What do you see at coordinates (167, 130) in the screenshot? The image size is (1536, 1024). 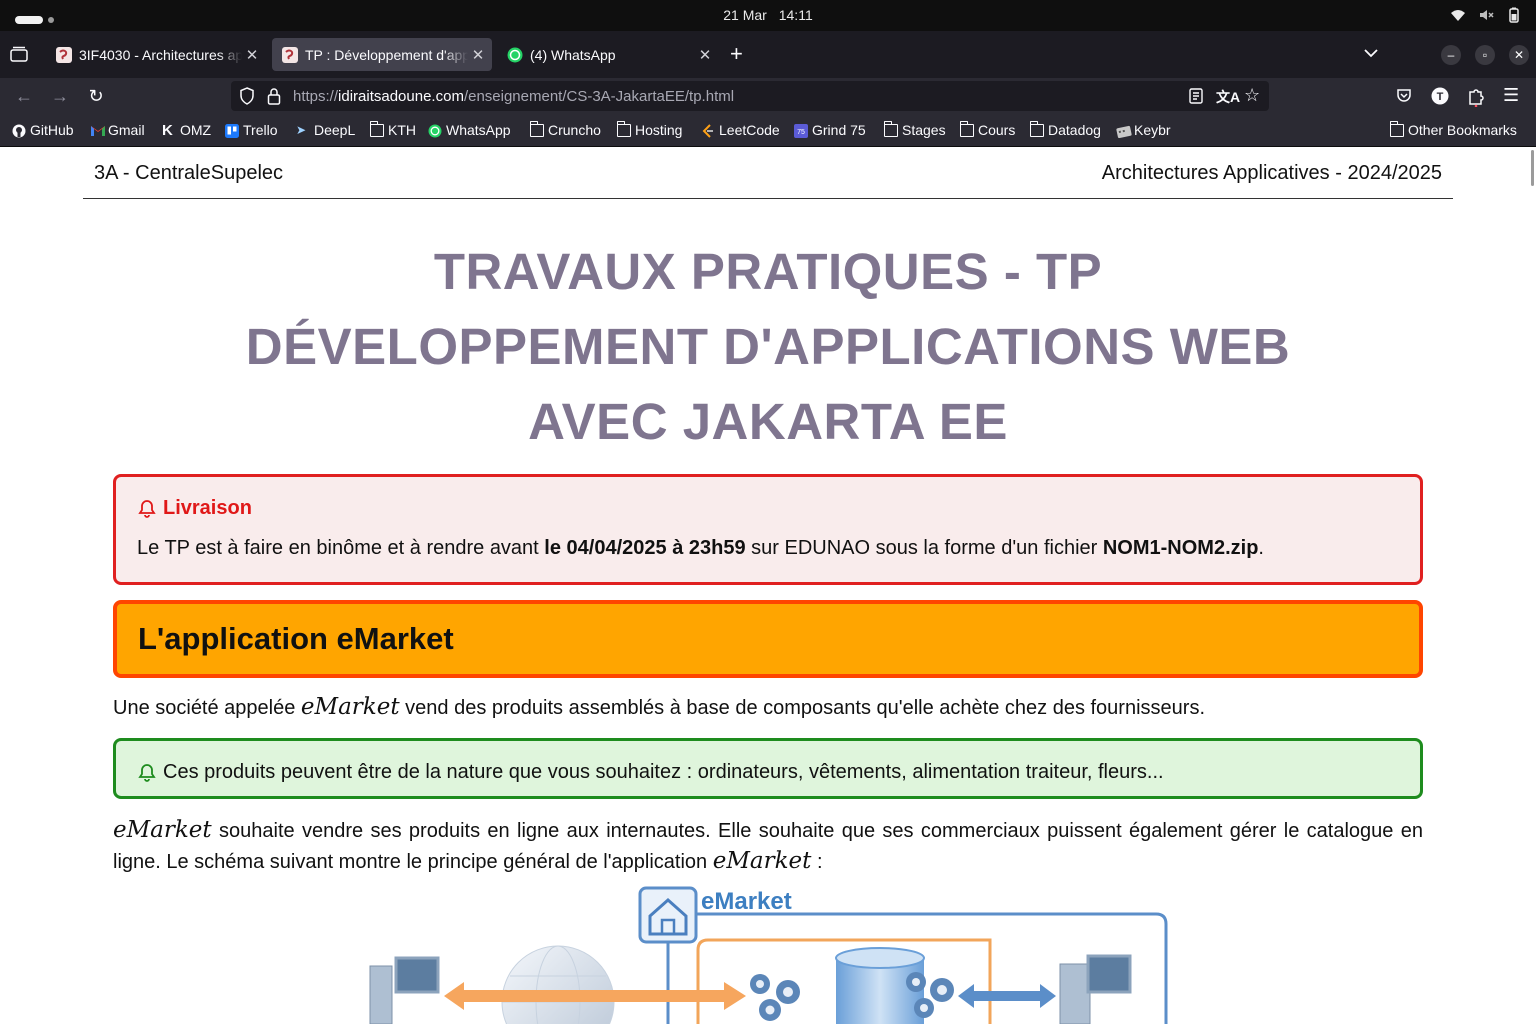 I see `omz-icon: K` at bounding box center [167, 130].